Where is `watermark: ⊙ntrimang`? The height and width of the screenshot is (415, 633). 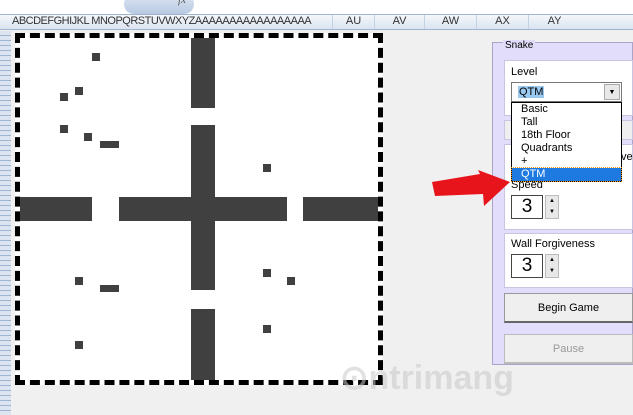
watermark: ⊙ntrimang is located at coordinates (427, 378).